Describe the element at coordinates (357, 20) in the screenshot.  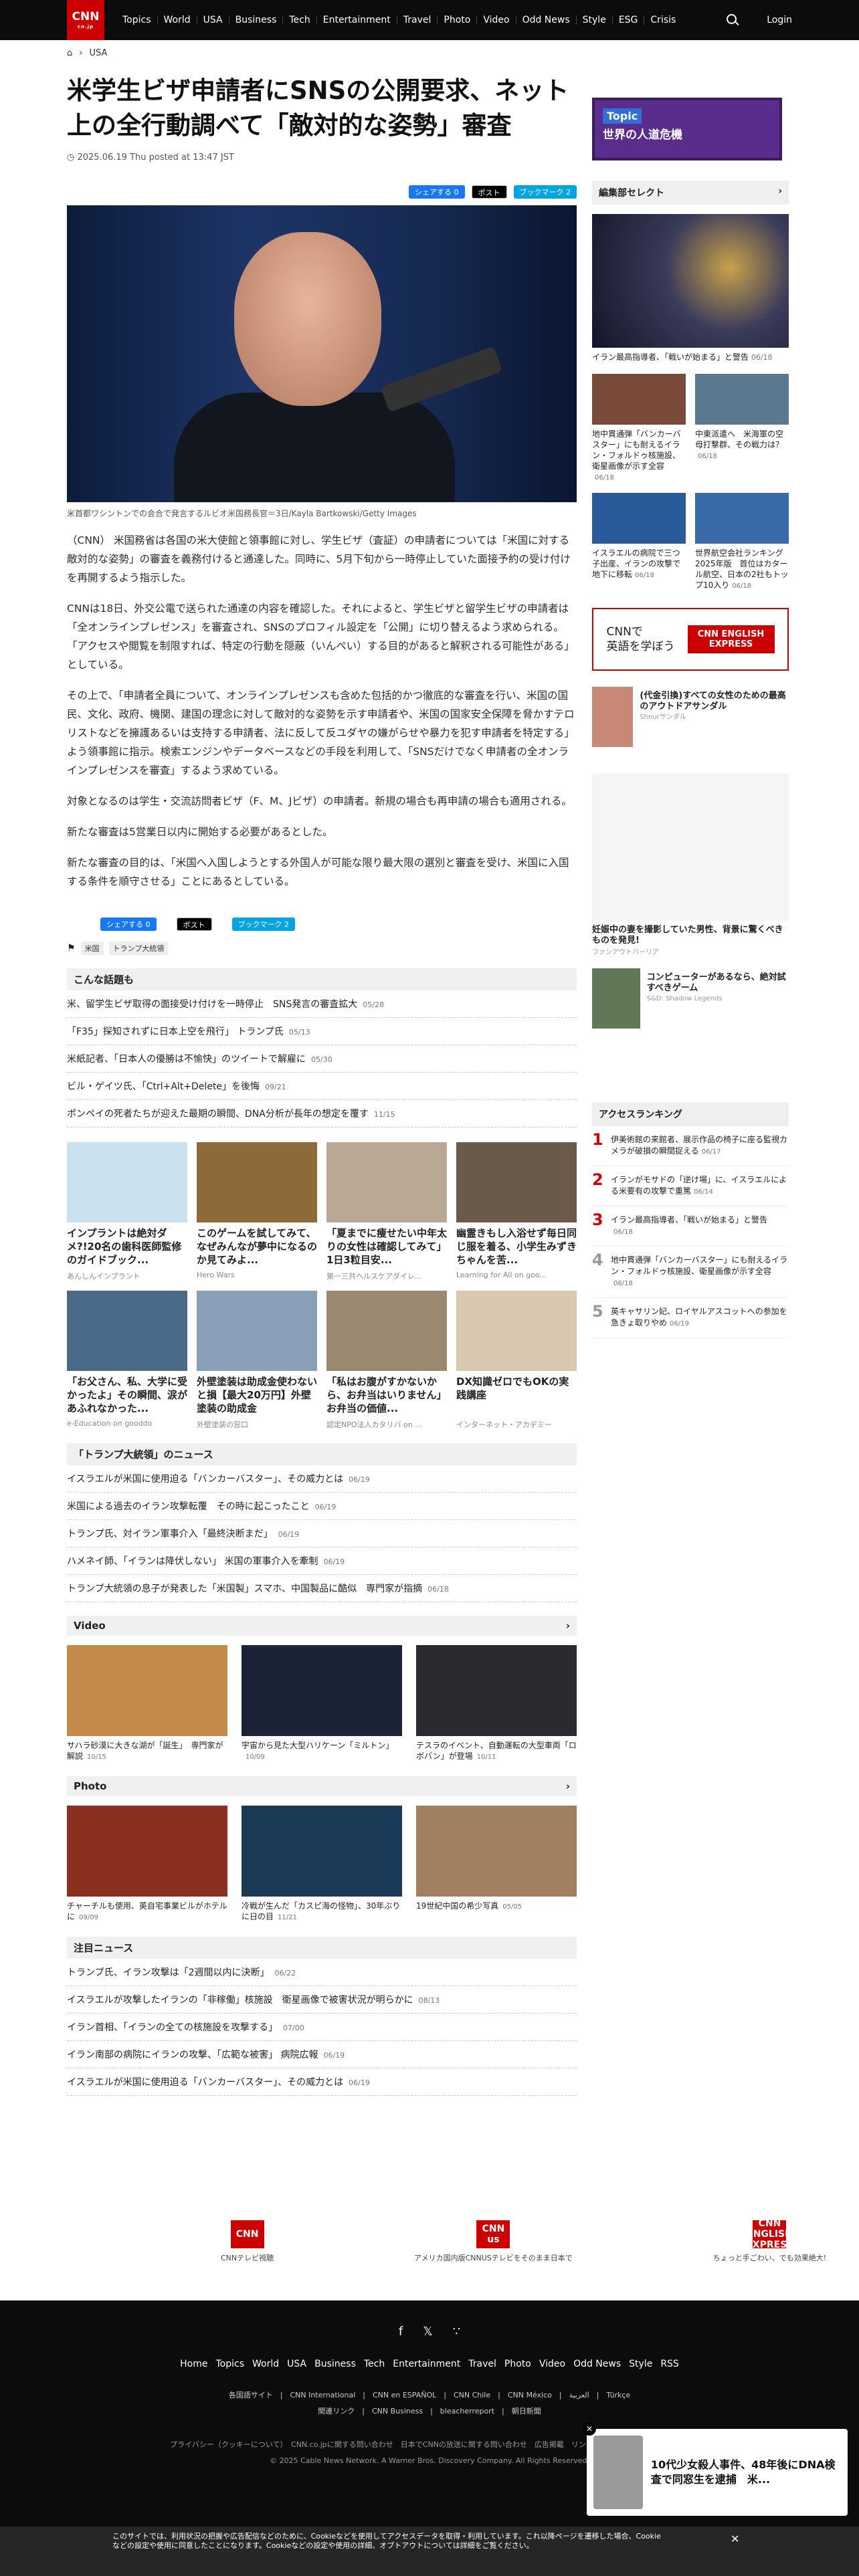
I see `nav-item-5: Entertainment` at that location.